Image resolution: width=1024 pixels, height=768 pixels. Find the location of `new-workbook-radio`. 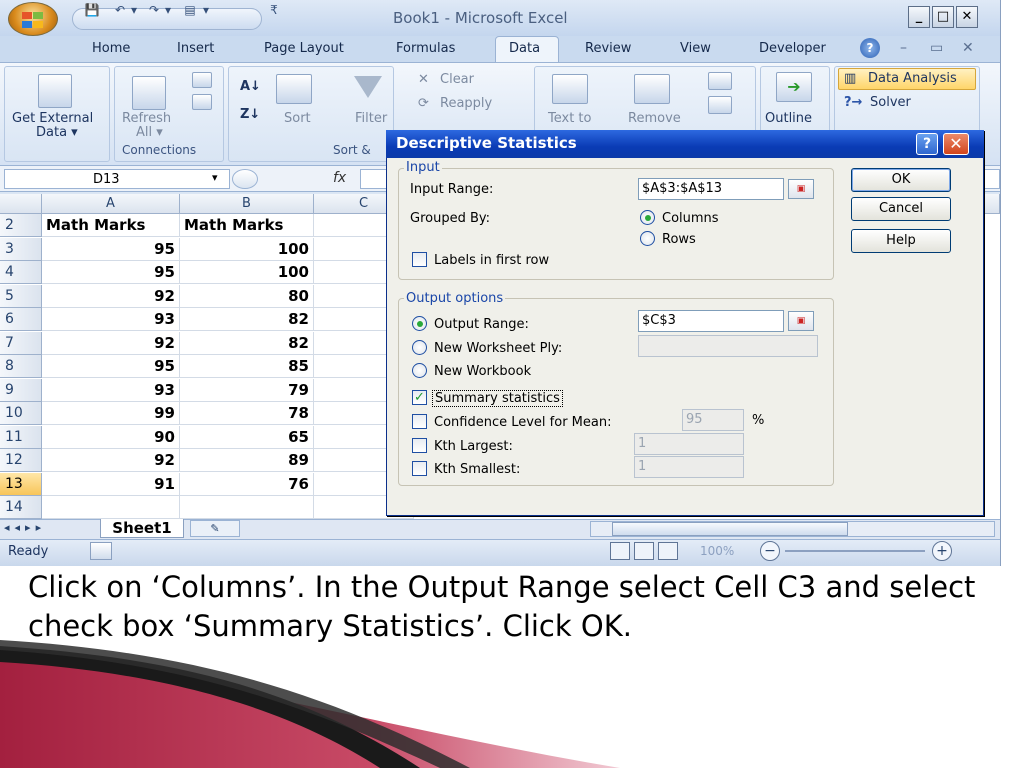

new-workbook-radio is located at coordinates (419, 370).